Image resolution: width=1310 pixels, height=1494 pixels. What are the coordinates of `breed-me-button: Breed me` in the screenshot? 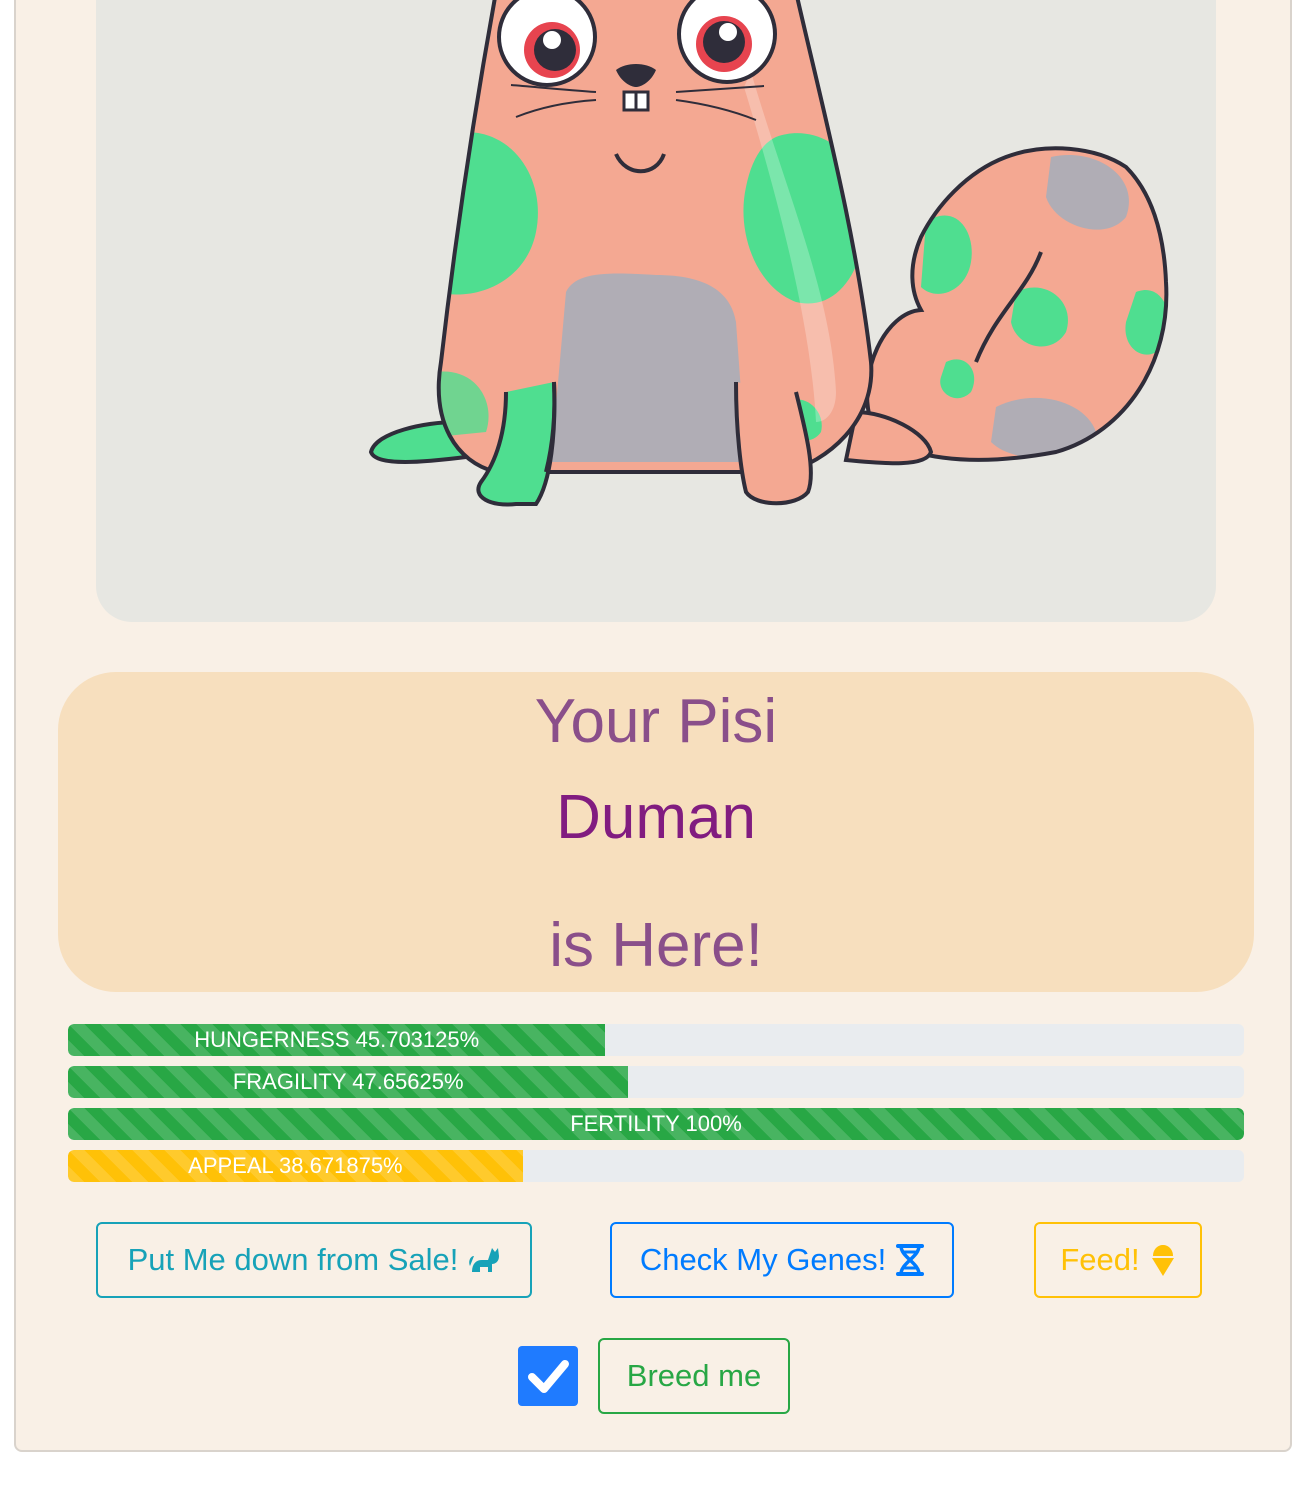 It's located at (694, 1376).